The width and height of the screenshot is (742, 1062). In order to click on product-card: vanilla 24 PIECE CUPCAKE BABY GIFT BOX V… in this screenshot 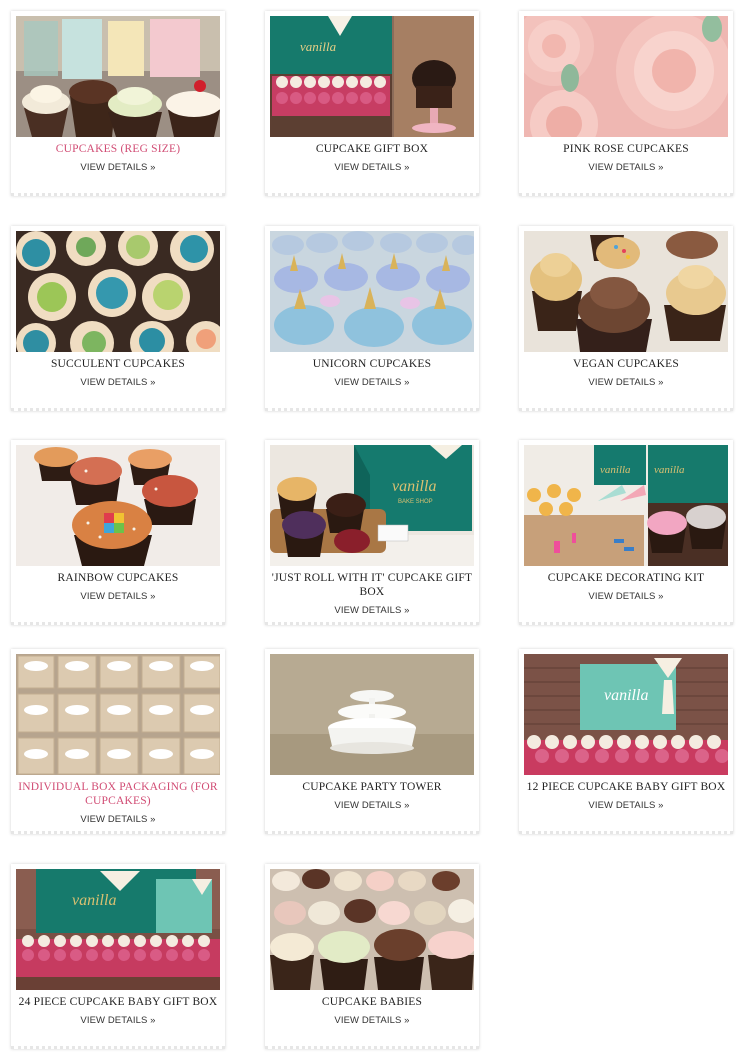, I will do `click(118, 956)`.